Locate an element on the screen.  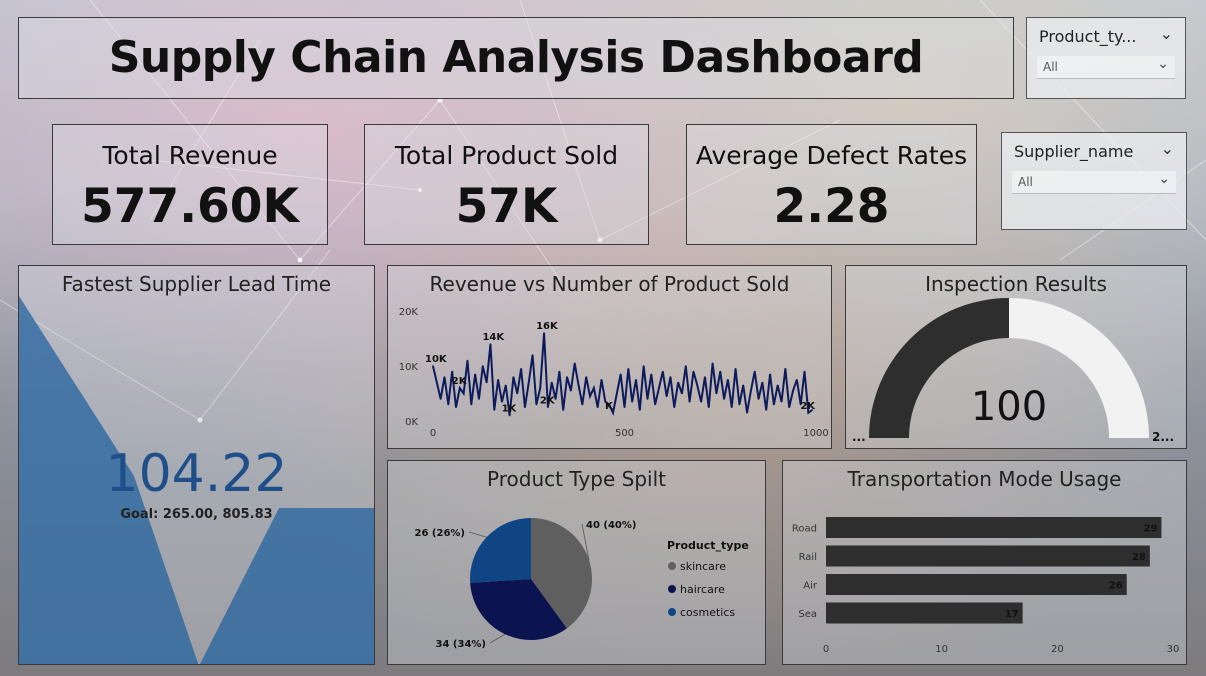
bar-road is located at coordinates (994, 527).